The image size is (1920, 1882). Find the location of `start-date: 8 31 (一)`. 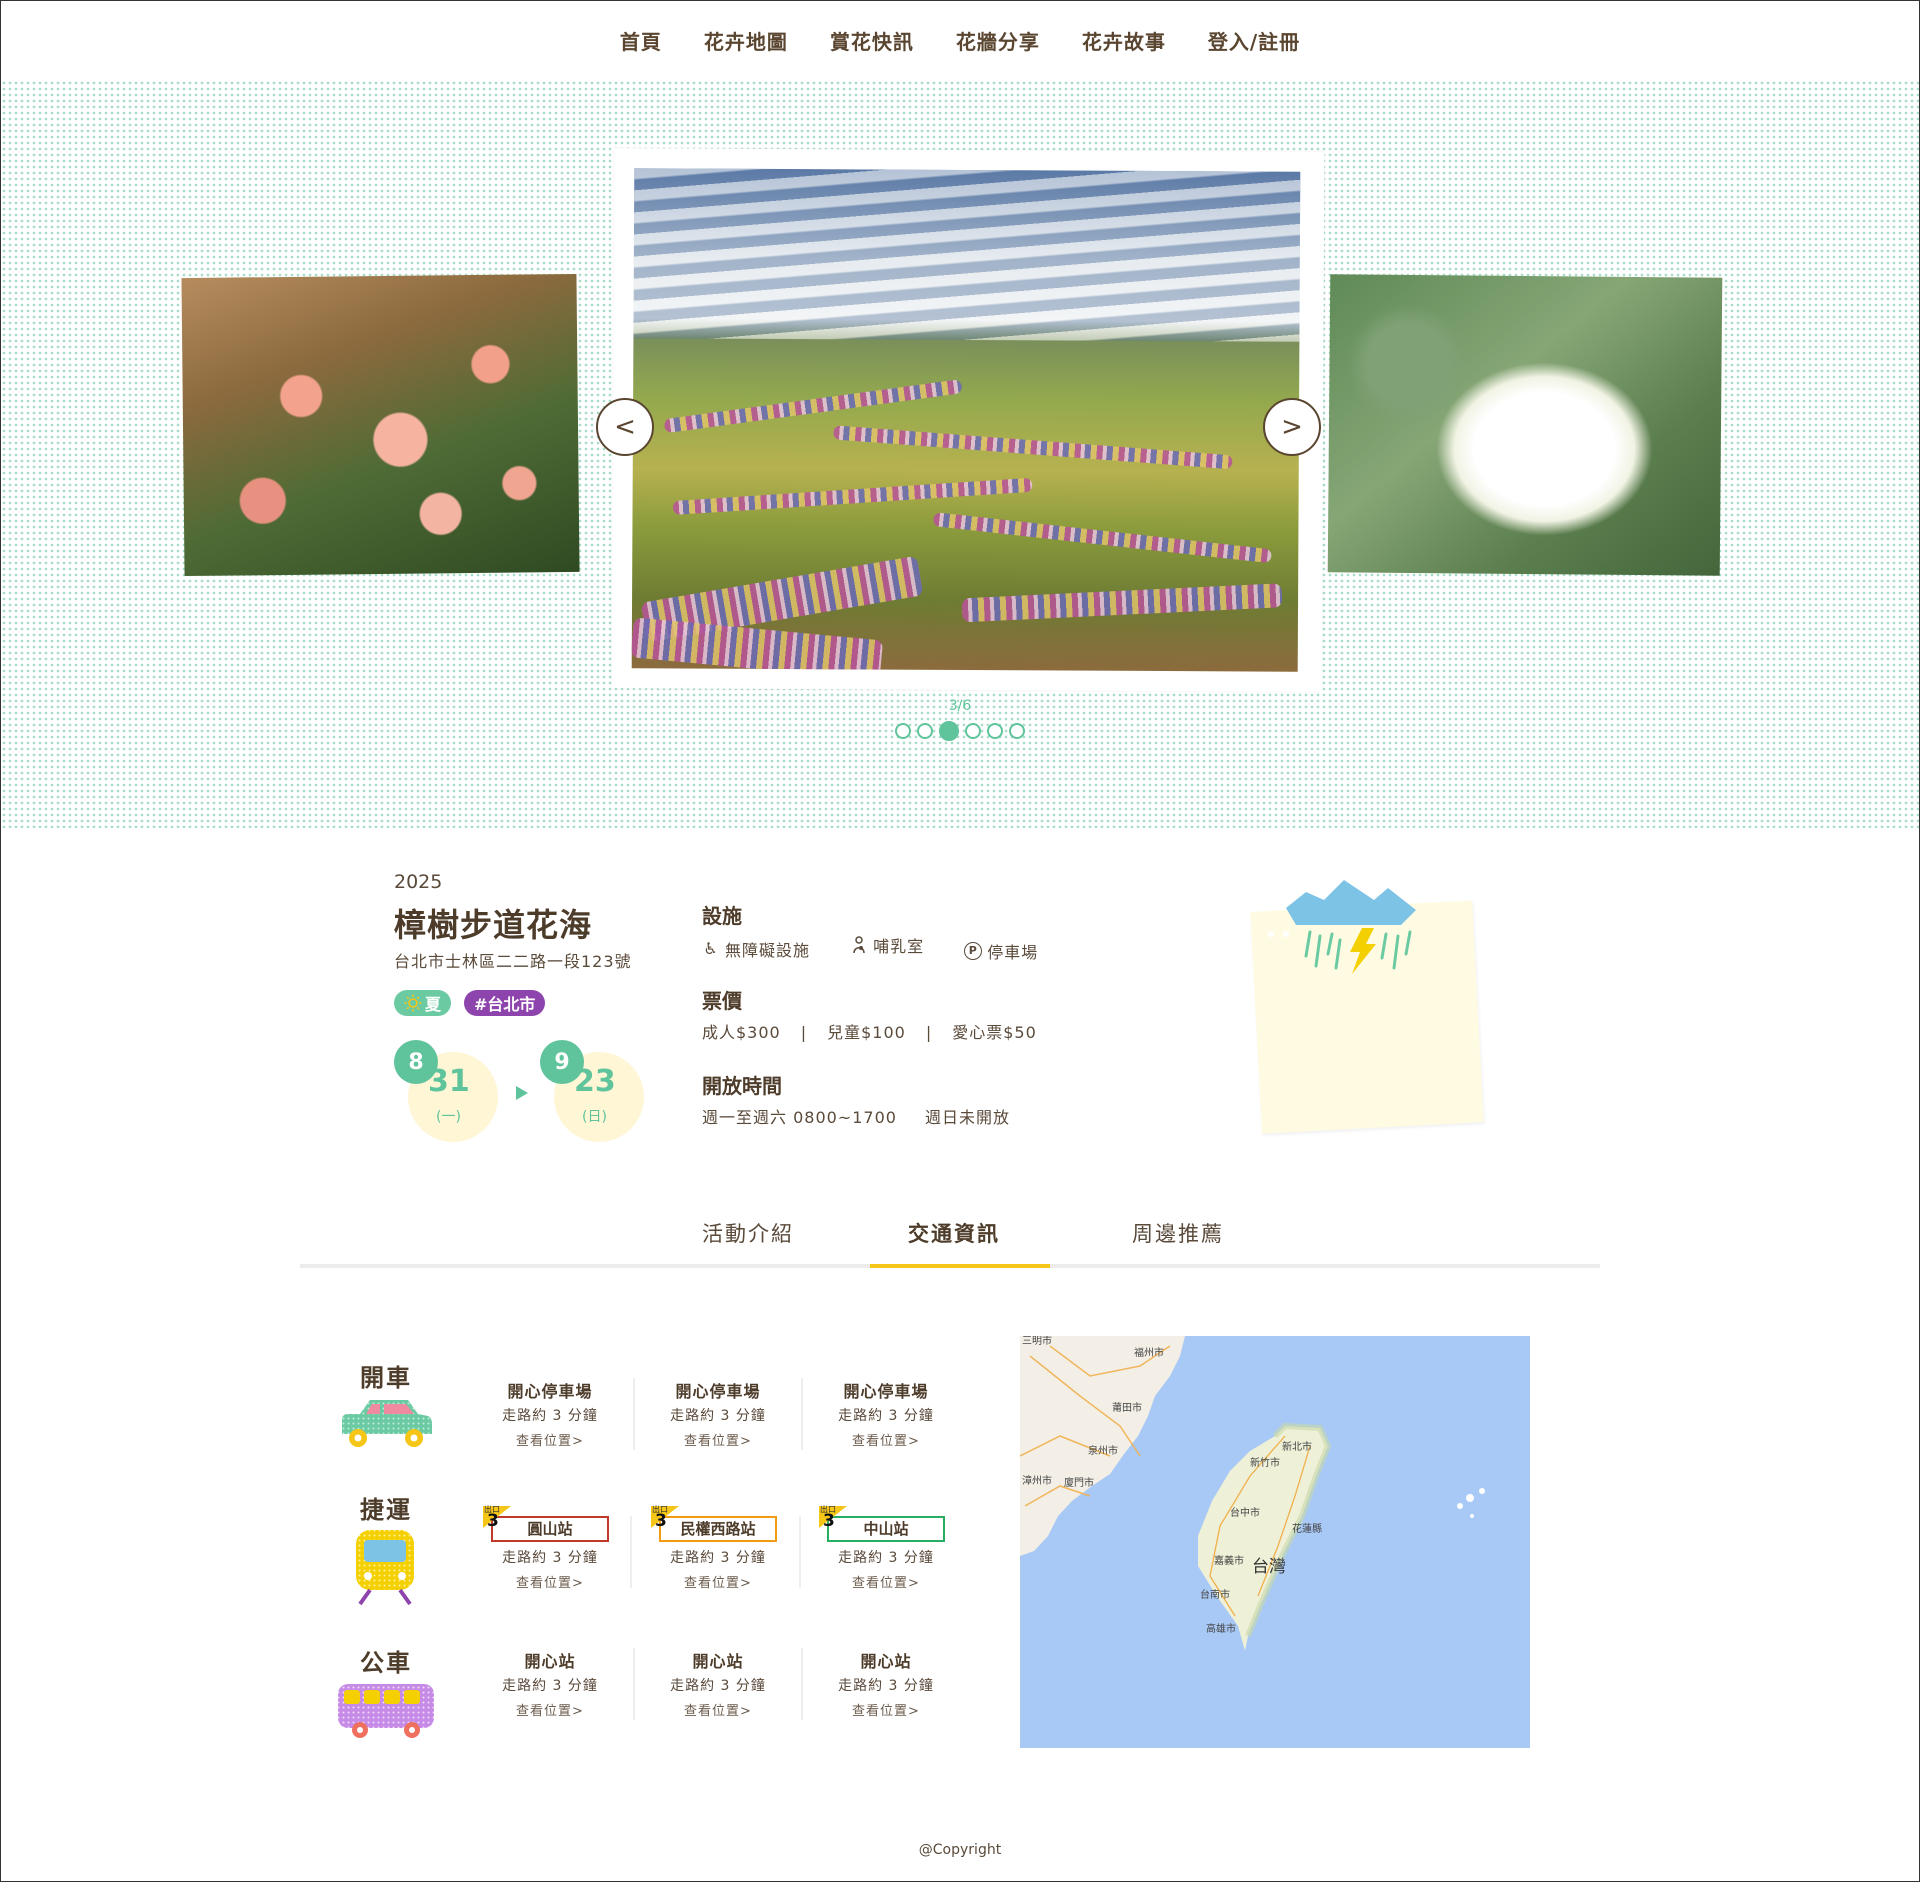

start-date: 8 31 (一) is located at coordinates (446, 1091).